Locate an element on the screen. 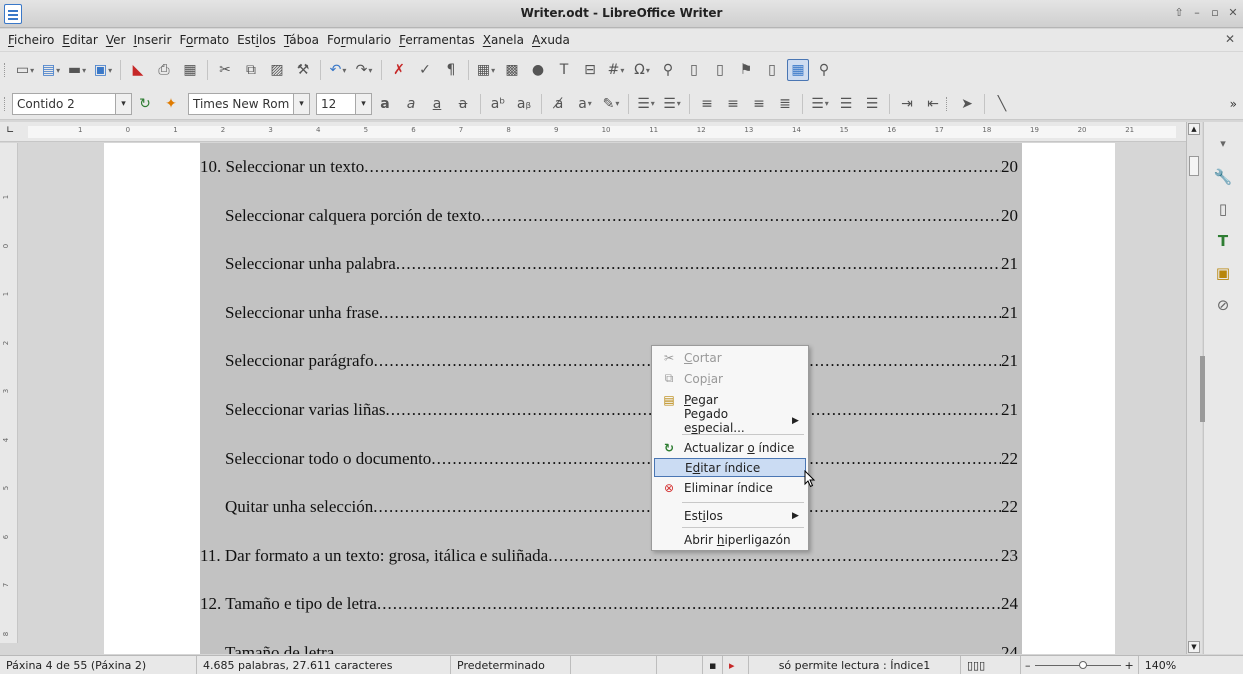 The height and width of the screenshot is (674, 1243). print-preview-icon: ▦ is located at coordinates (190, 70).